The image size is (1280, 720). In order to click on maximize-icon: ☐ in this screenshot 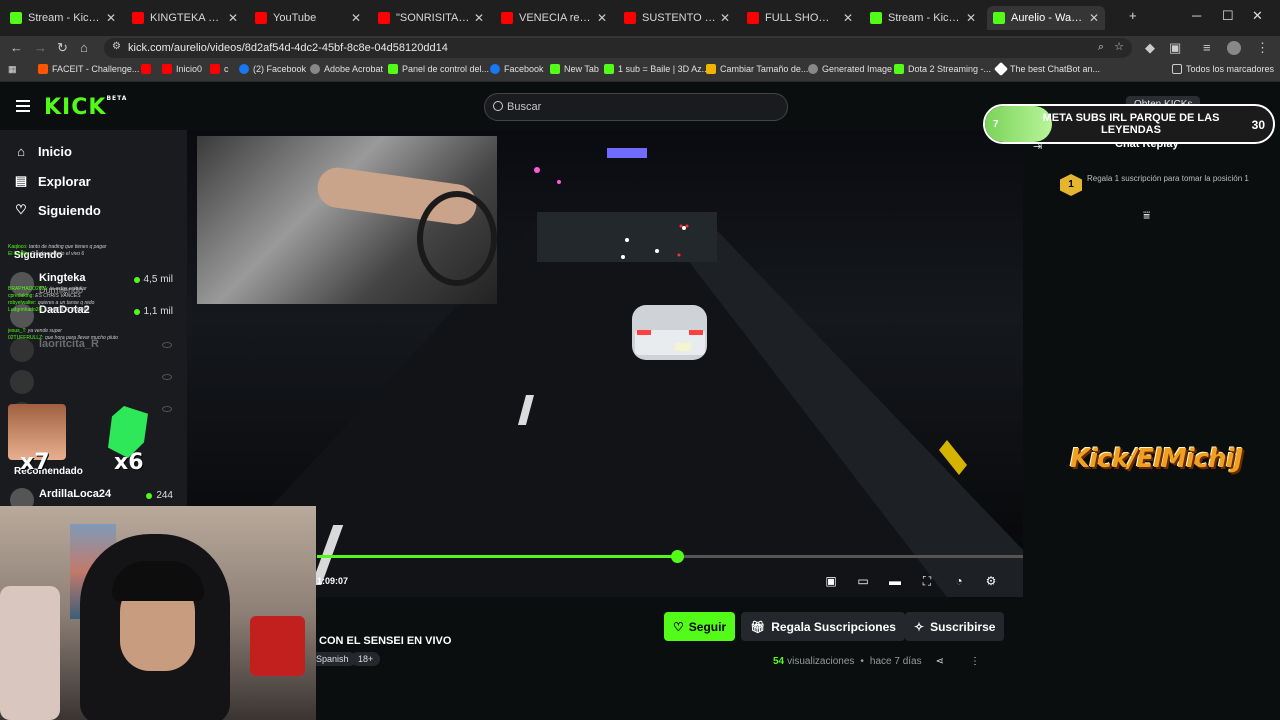, I will do `click(1228, 16)`.